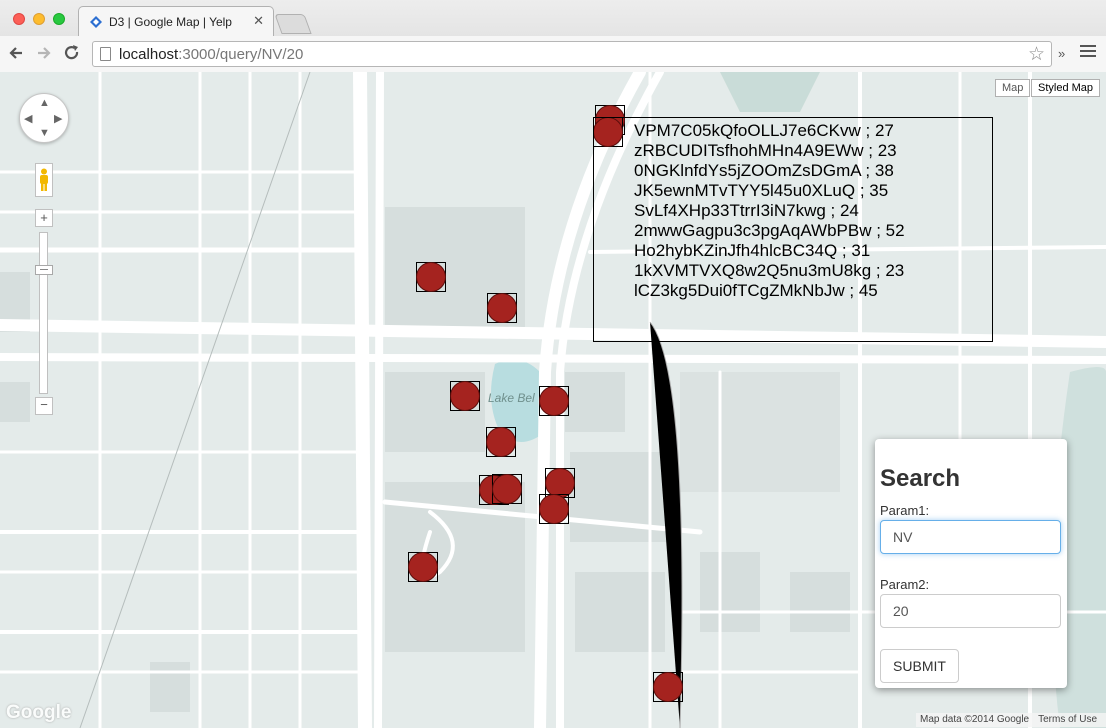 The width and height of the screenshot is (1106, 728). Describe the element at coordinates (1036, 54) in the screenshot. I see `star-icon: ☆` at that location.